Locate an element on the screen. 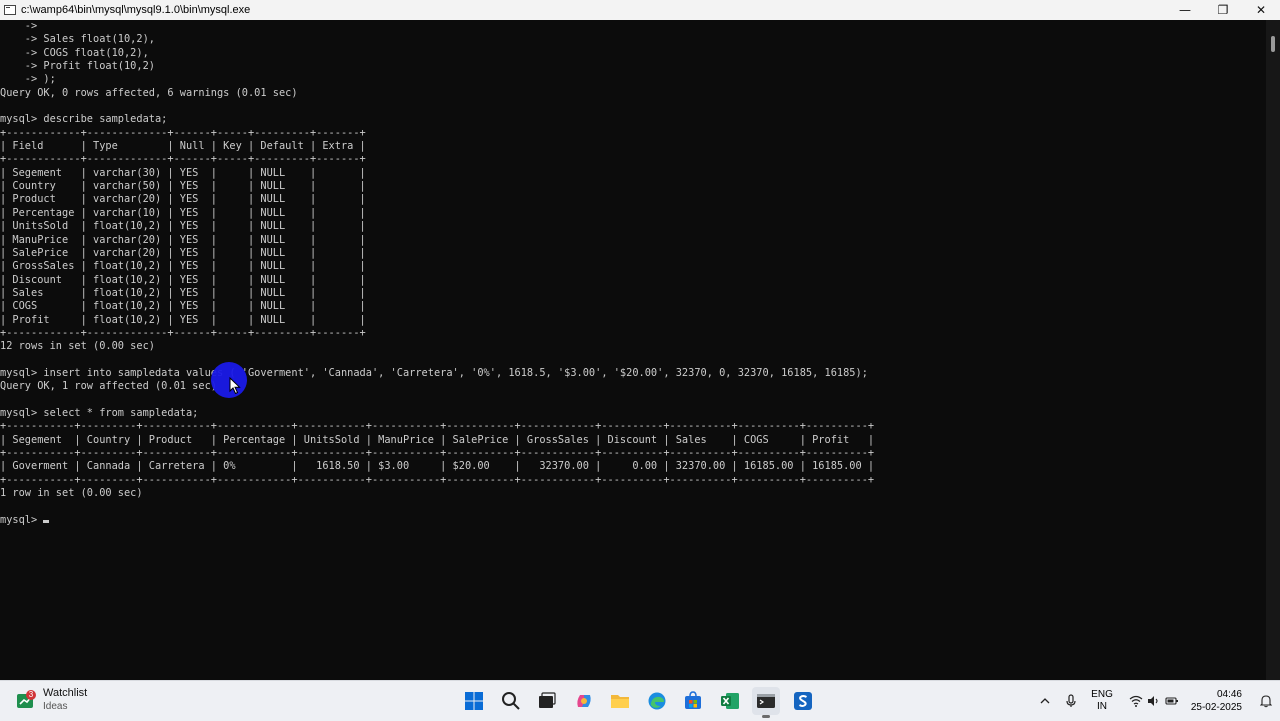 This screenshot has height=721, width=1280. start-icon is located at coordinates (474, 701).